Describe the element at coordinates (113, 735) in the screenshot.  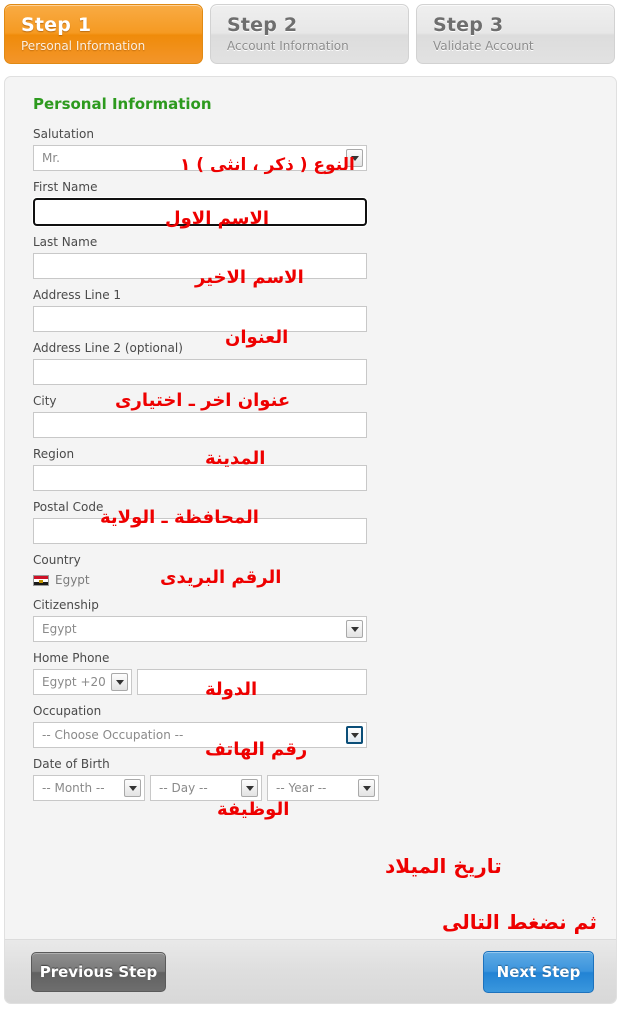
I see `occupation-value: -- Choose Occupation --` at that location.